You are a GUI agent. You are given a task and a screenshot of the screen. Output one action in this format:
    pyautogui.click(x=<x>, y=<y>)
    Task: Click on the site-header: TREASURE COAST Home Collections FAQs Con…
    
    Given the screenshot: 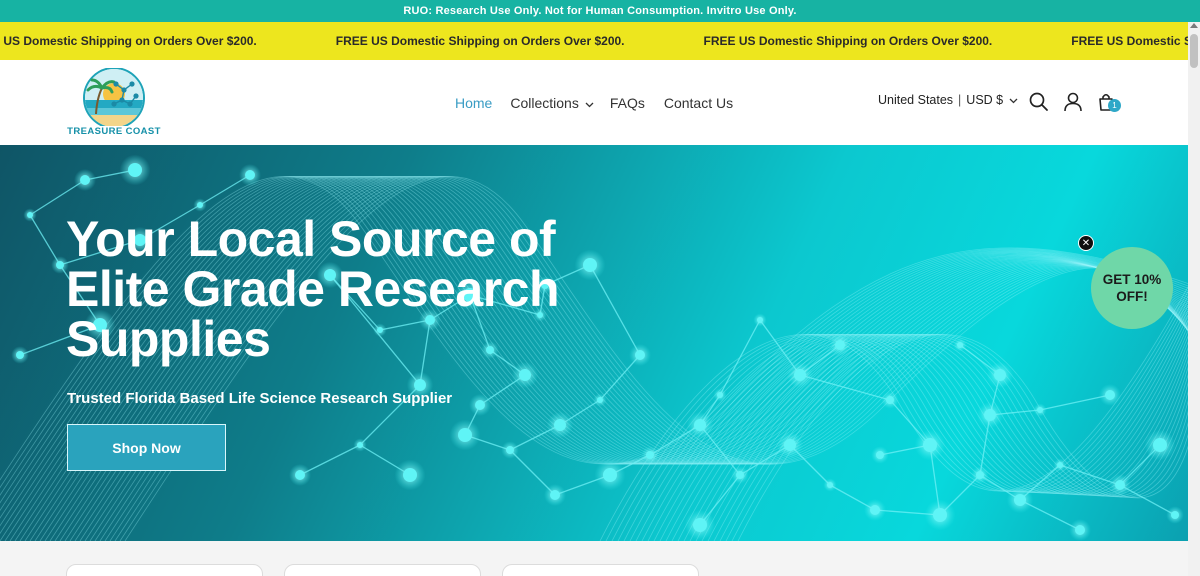 What is the action you would take?
    pyautogui.click(x=594, y=102)
    